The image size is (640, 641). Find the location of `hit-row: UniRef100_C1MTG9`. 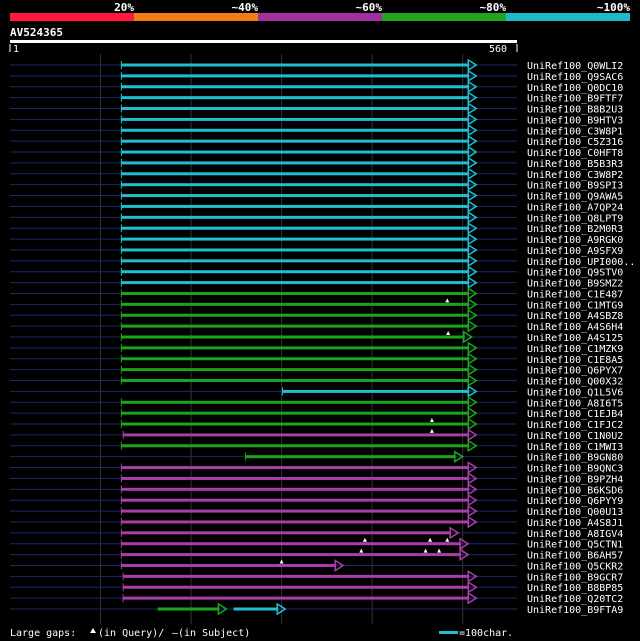

hit-row: UniRef100_C1MTG9 is located at coordinates (316, 304).